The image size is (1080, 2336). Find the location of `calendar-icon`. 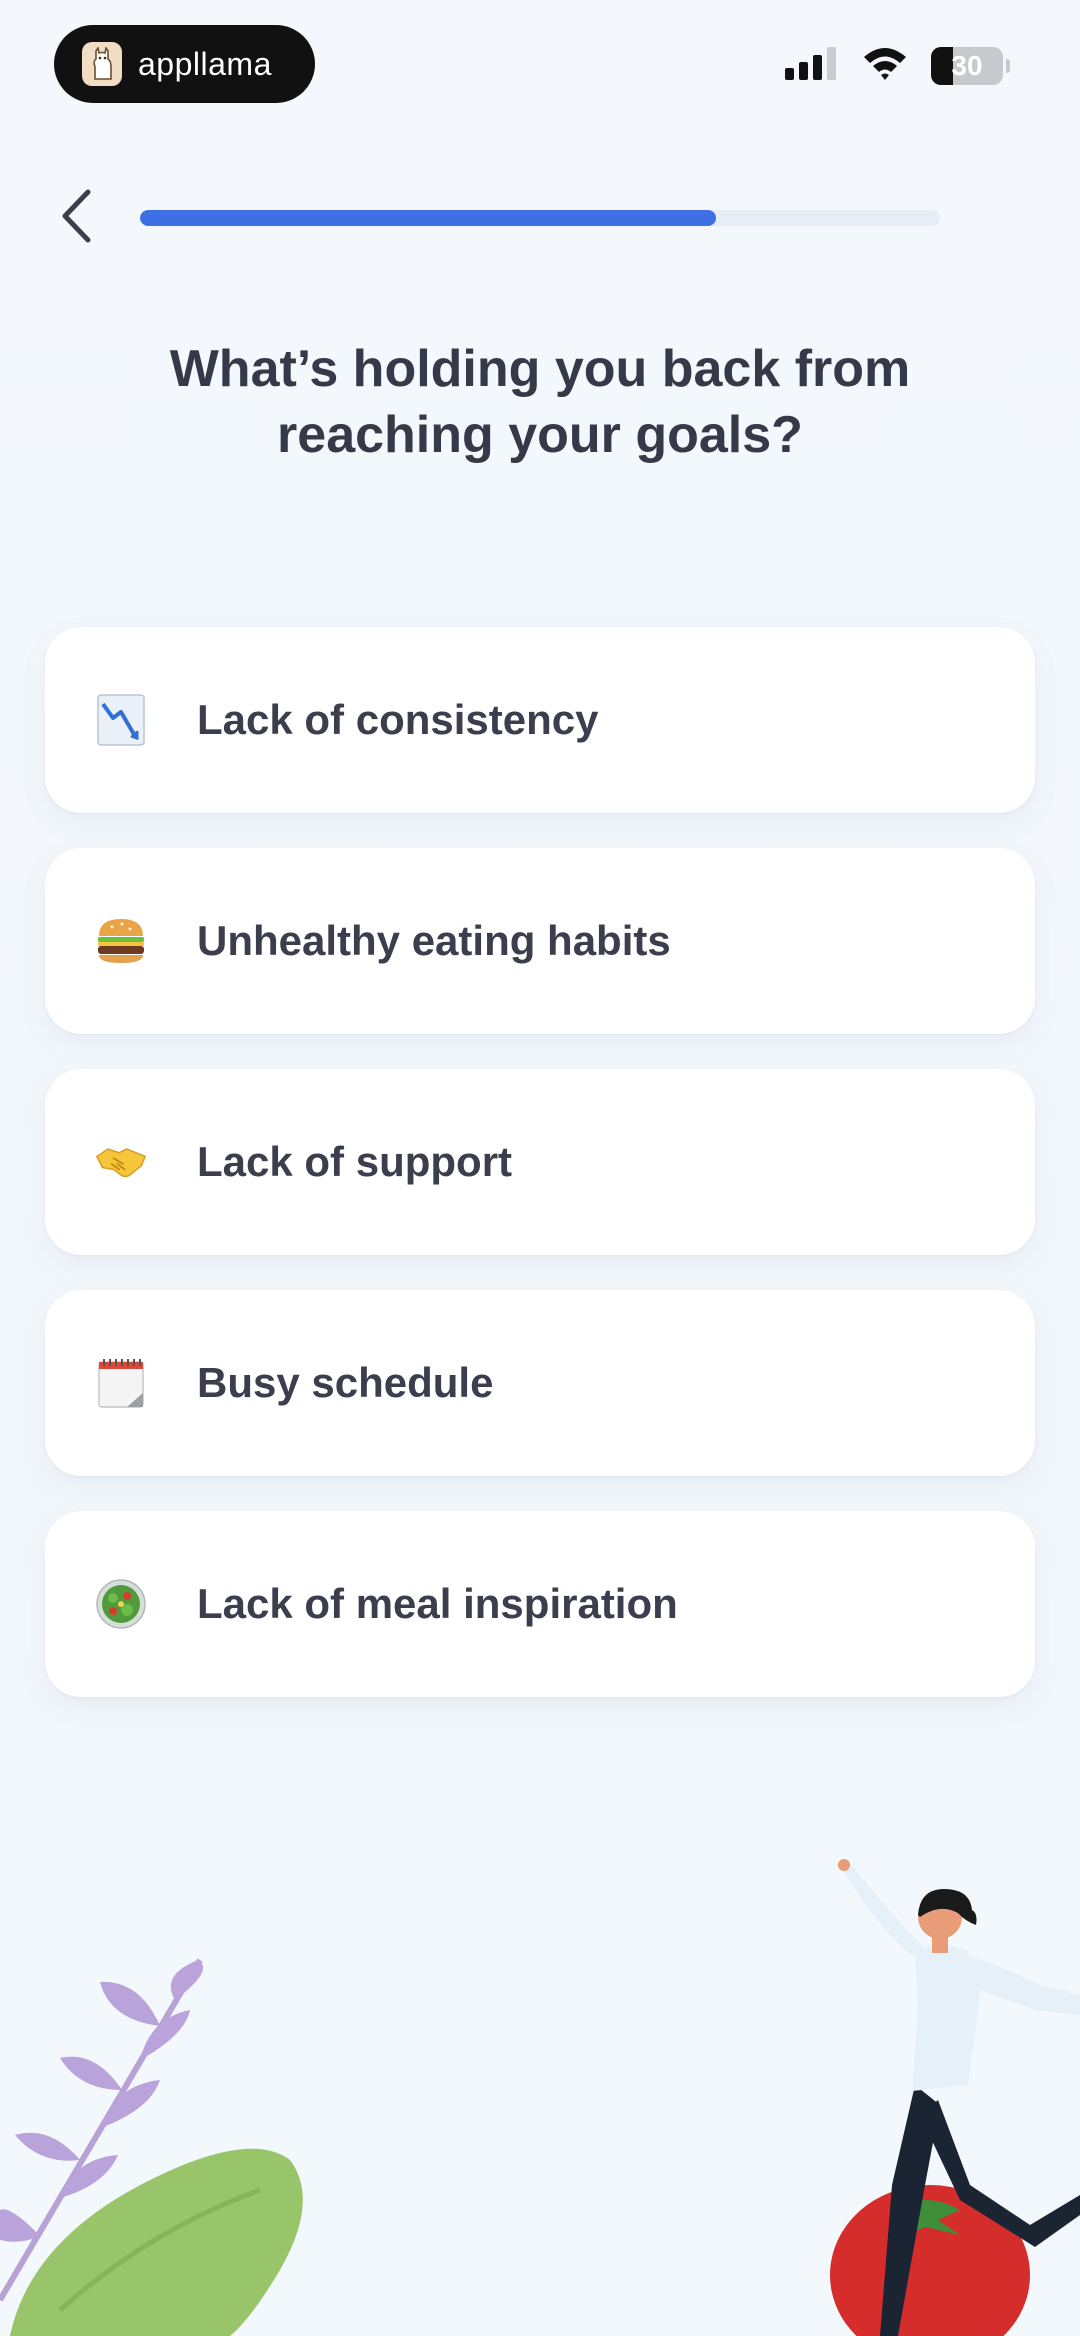

calendar-icon is located at coordinates (121, 1383).